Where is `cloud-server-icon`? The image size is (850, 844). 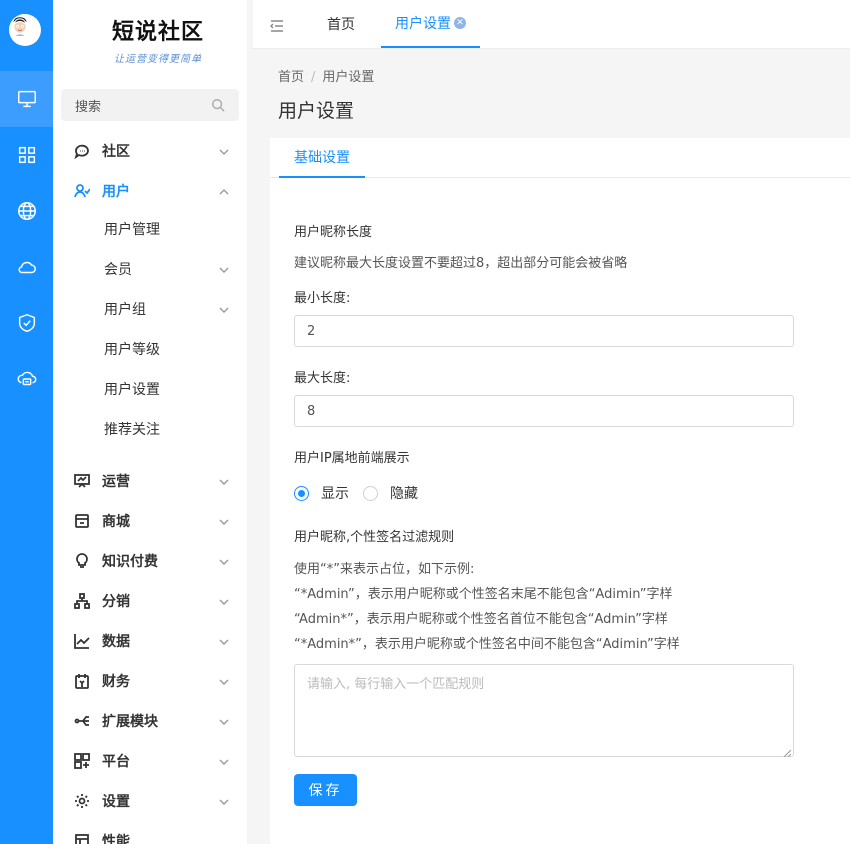 cloud-server-icon is located at coordinates (26, 379).